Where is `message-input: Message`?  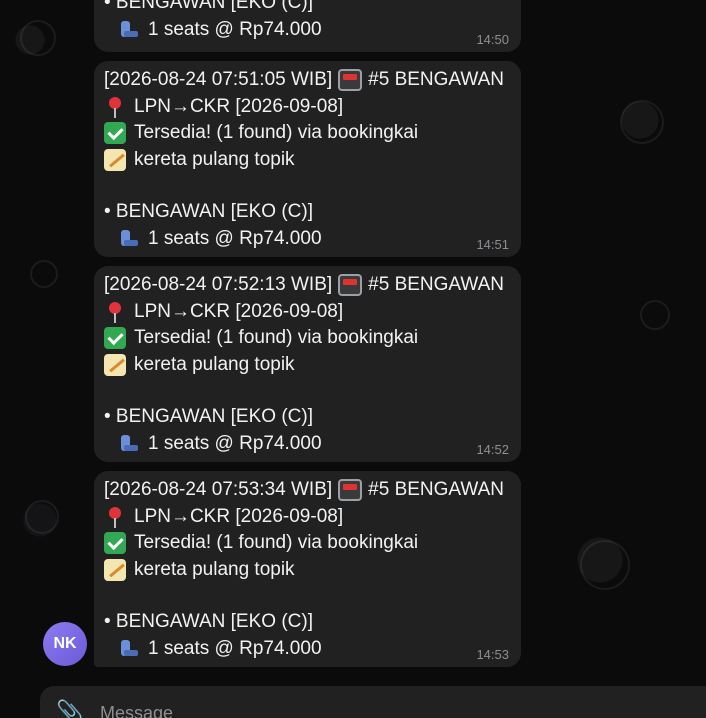
message-input: Message is located at coordinates (136, 710).